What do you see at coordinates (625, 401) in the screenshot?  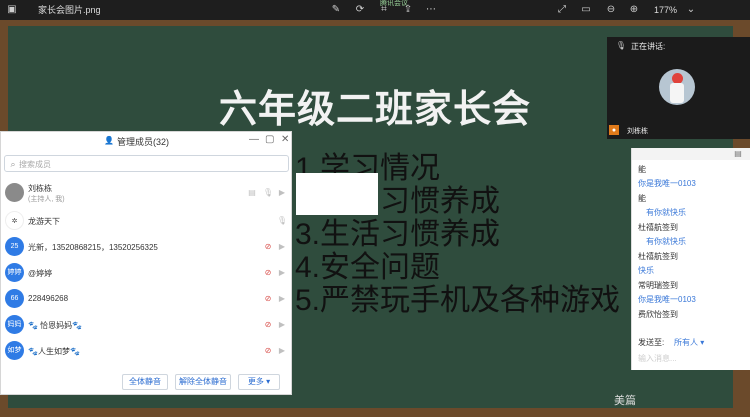 I see `watermark: 美篇` at bounding box center [625, 401].